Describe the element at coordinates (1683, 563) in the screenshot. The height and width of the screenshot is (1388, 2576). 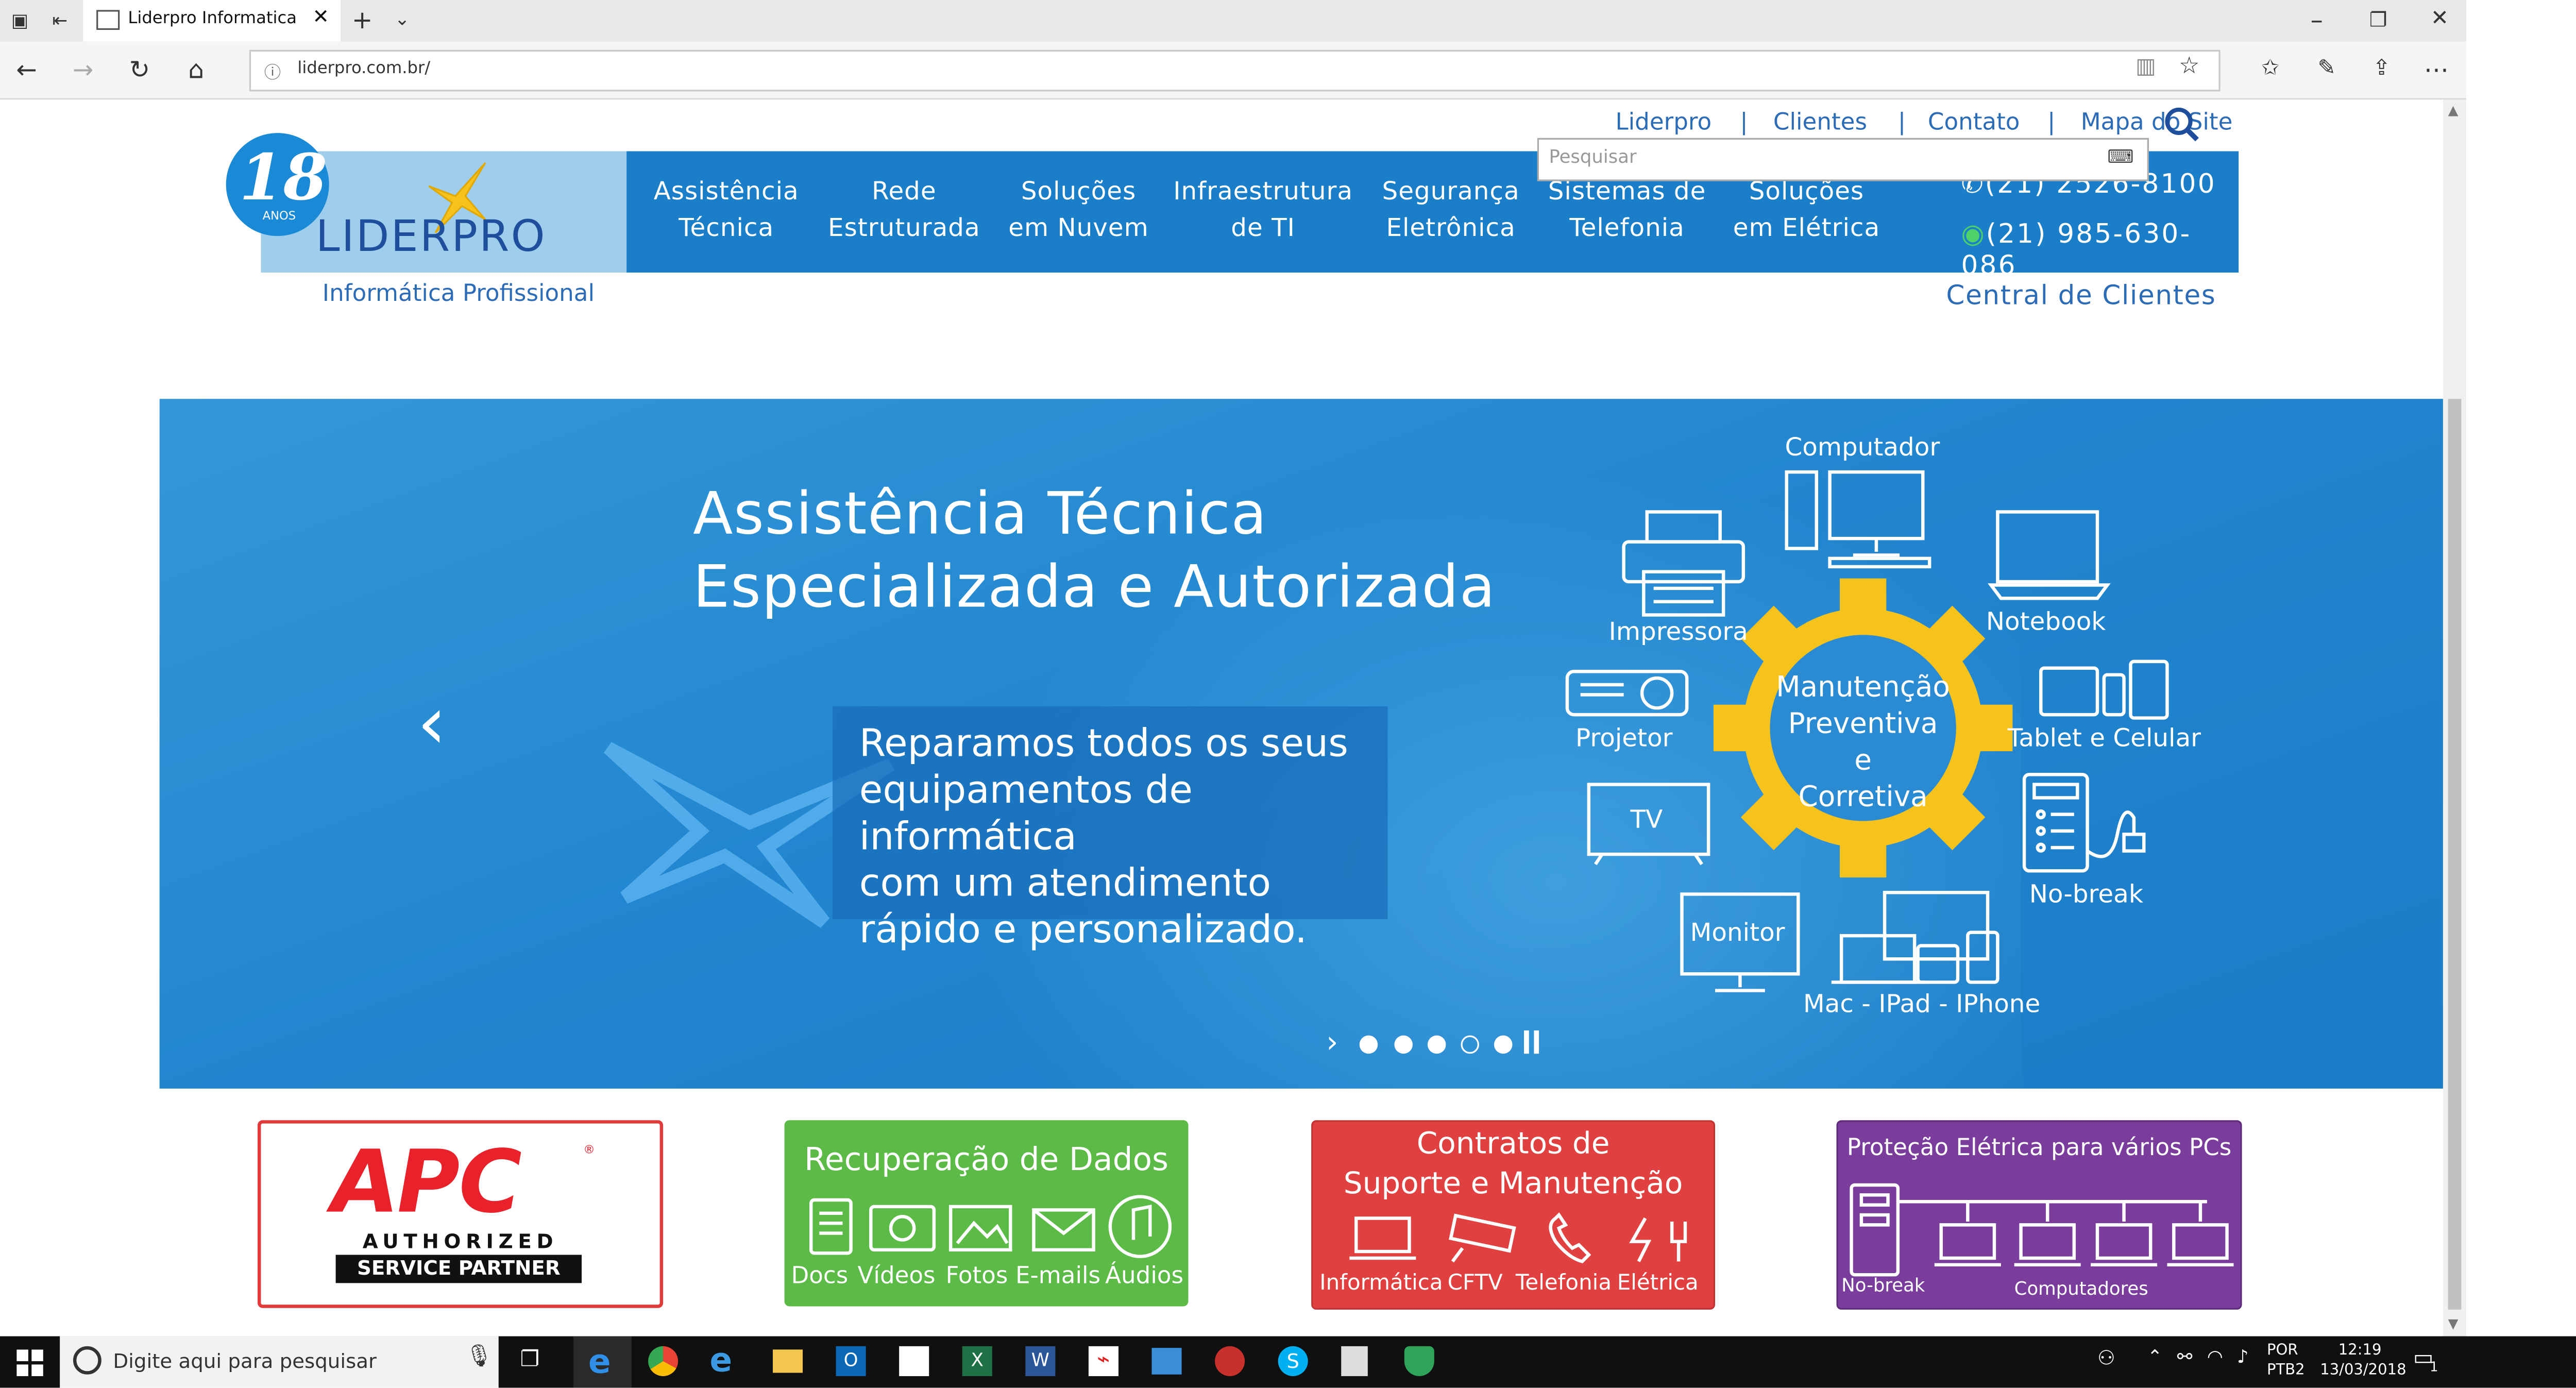
I see `printer-icon` at that location.